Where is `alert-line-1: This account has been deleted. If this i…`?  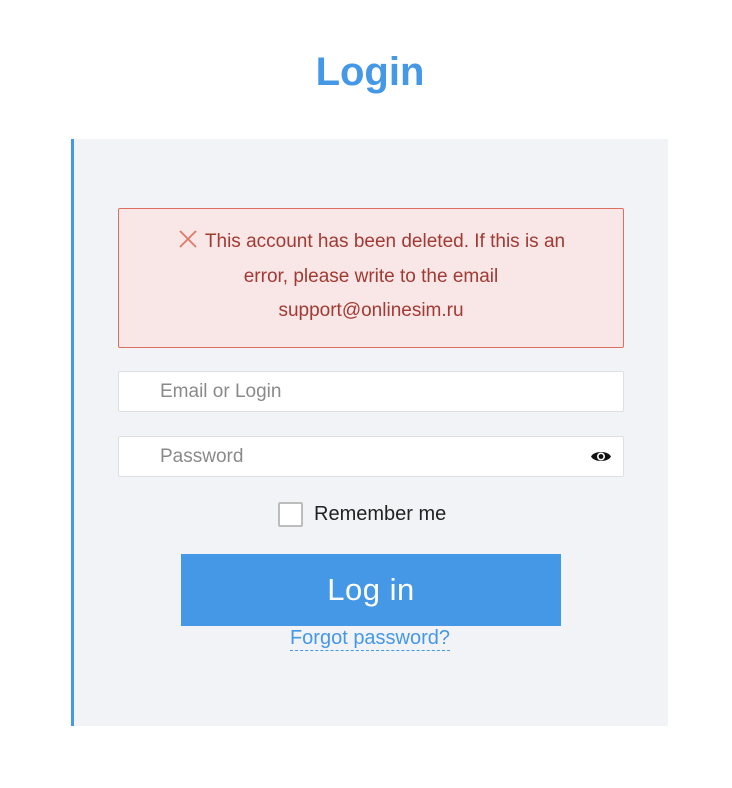
alert-line-1: This account has been deleted. If this i… is located at coordinates (371, 242).